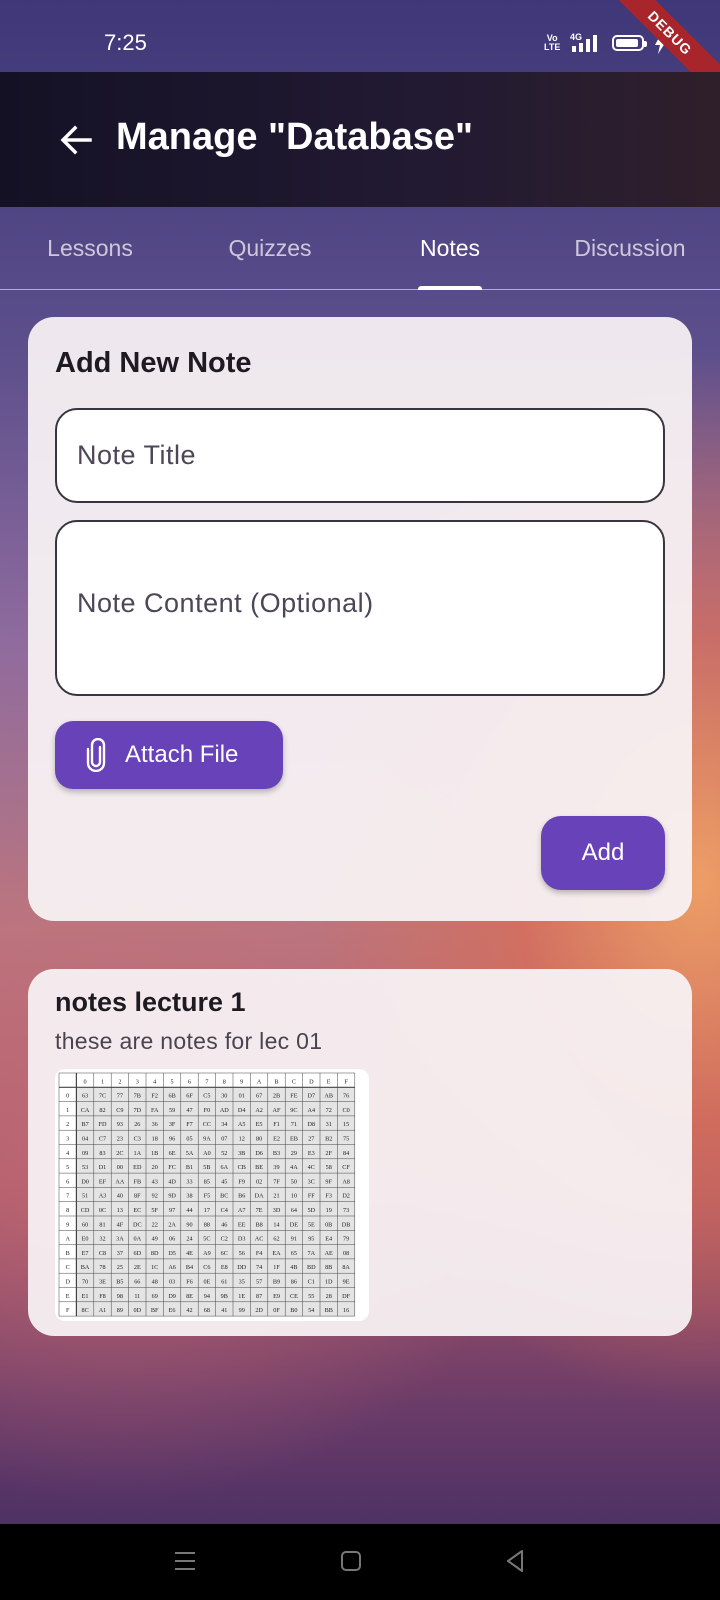  What do you see at coordinates (311, 1310) in the screenshot?
I see `table-cell: 54` at bounding box center [311, 1310].